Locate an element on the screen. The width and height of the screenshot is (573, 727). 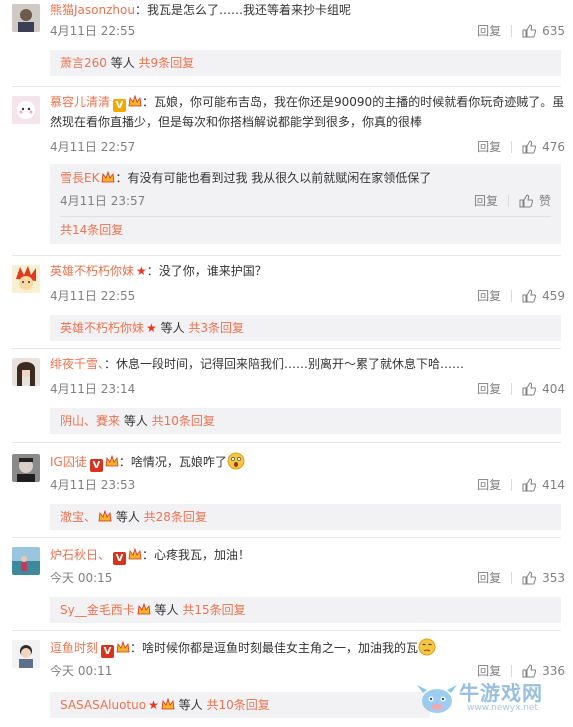
replies-summary: 阴山、賽来 等人 共10条回复 is located at coordinates (305, 421).